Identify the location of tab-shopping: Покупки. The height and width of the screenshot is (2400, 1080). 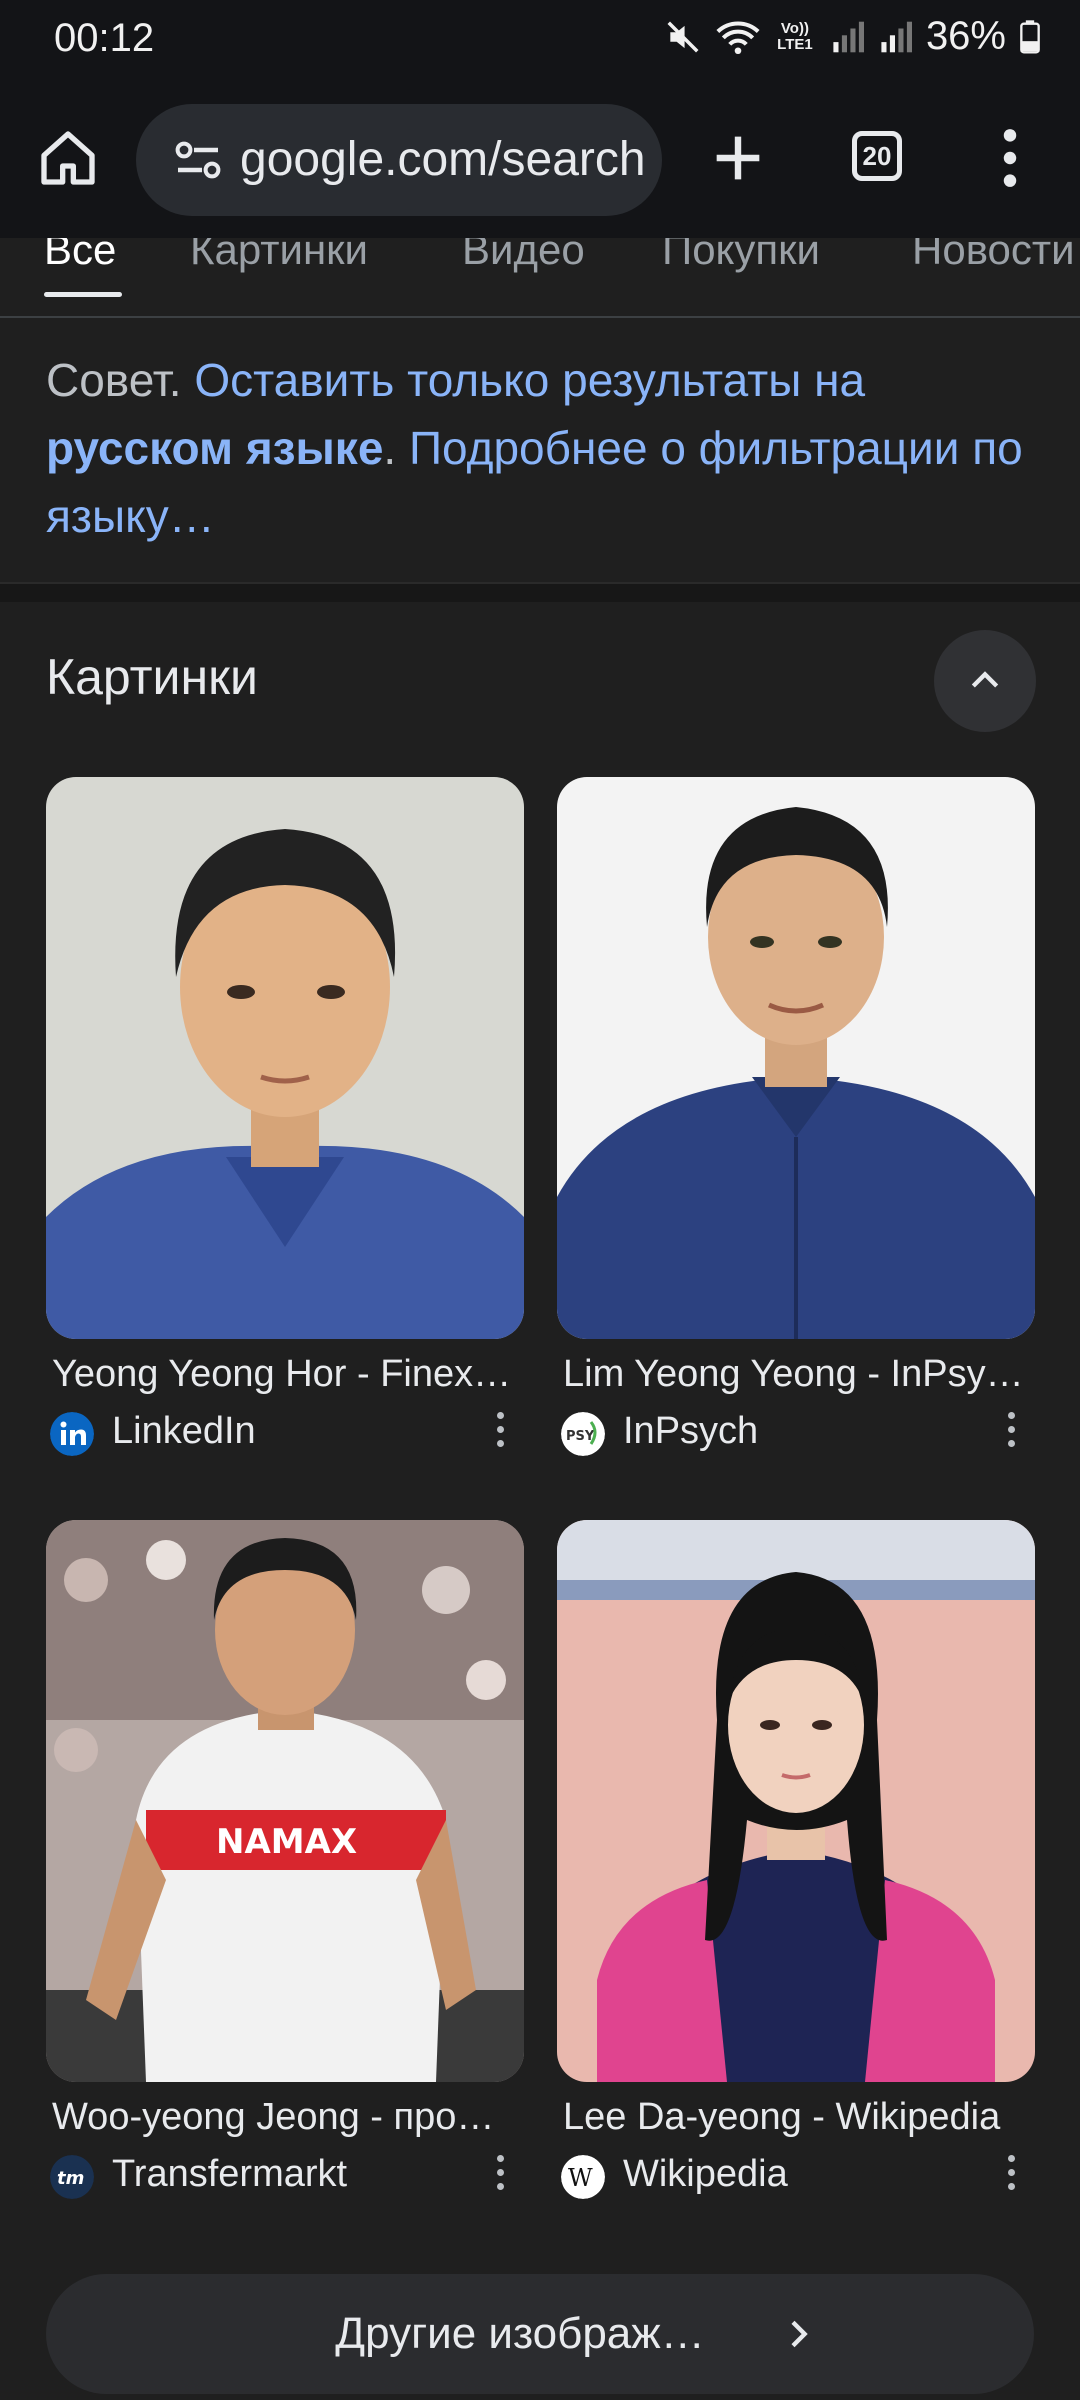
(741, 262).